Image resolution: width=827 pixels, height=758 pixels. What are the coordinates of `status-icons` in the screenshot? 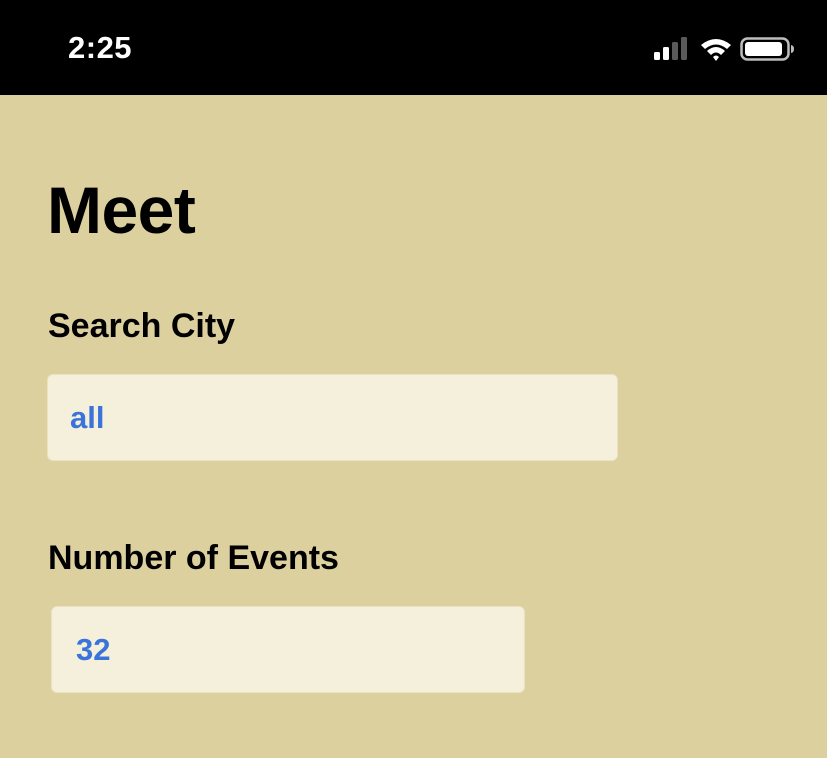 It's located at (725, 50).